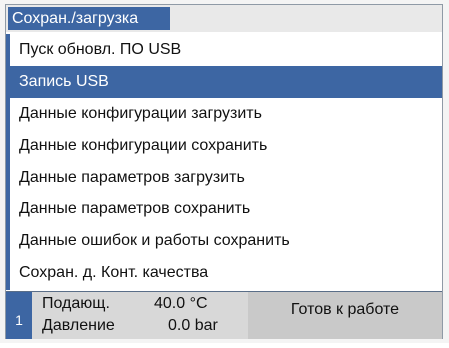  What do you see at coordinates (226, 177) in the screenshot?
I see `menu-item-params-load: Данные параметров загрузить` at bounding box center [226, 177].